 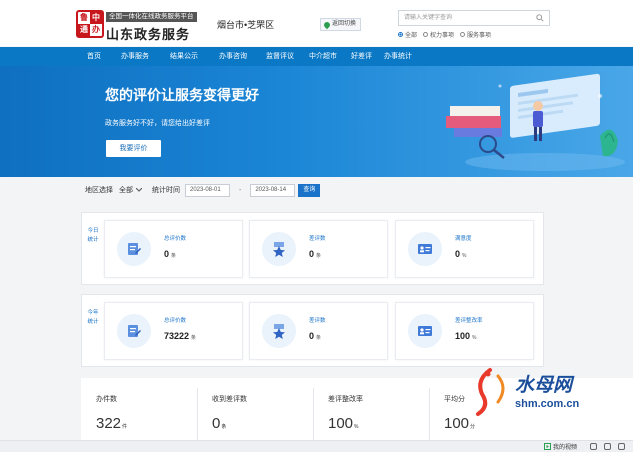 What do you see at coordinates (233, 56) in the screenshot?
I see `nav-consult: 办事咨询` at bounding box center [233, 56].